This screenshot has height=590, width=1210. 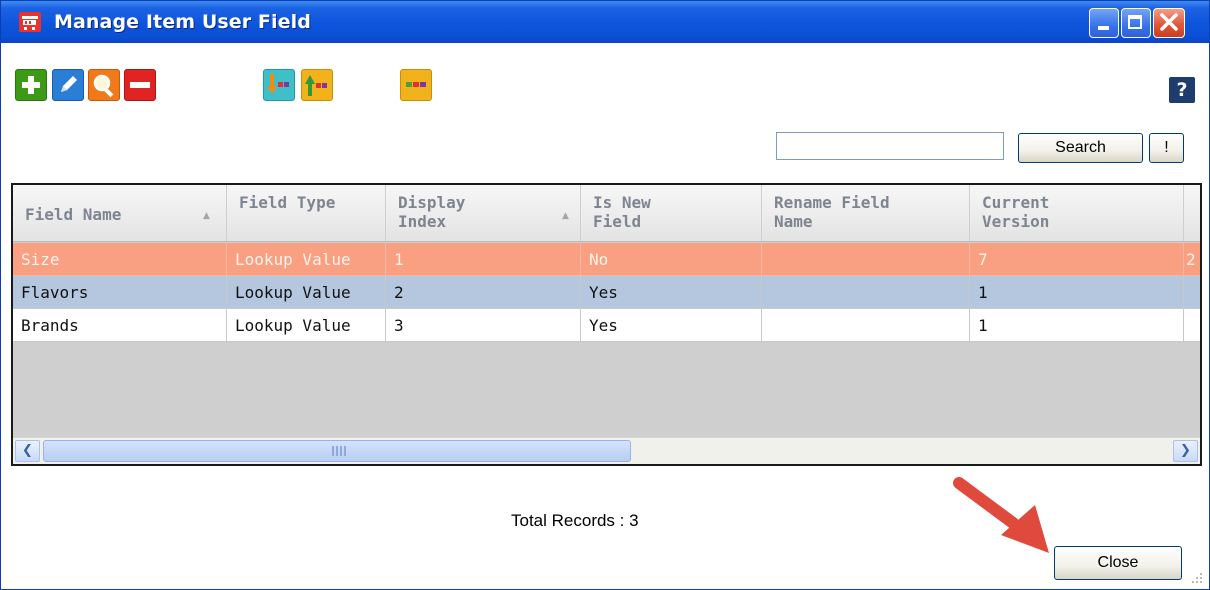 I want to click on close-window-button, so click(x=1169, y=23).